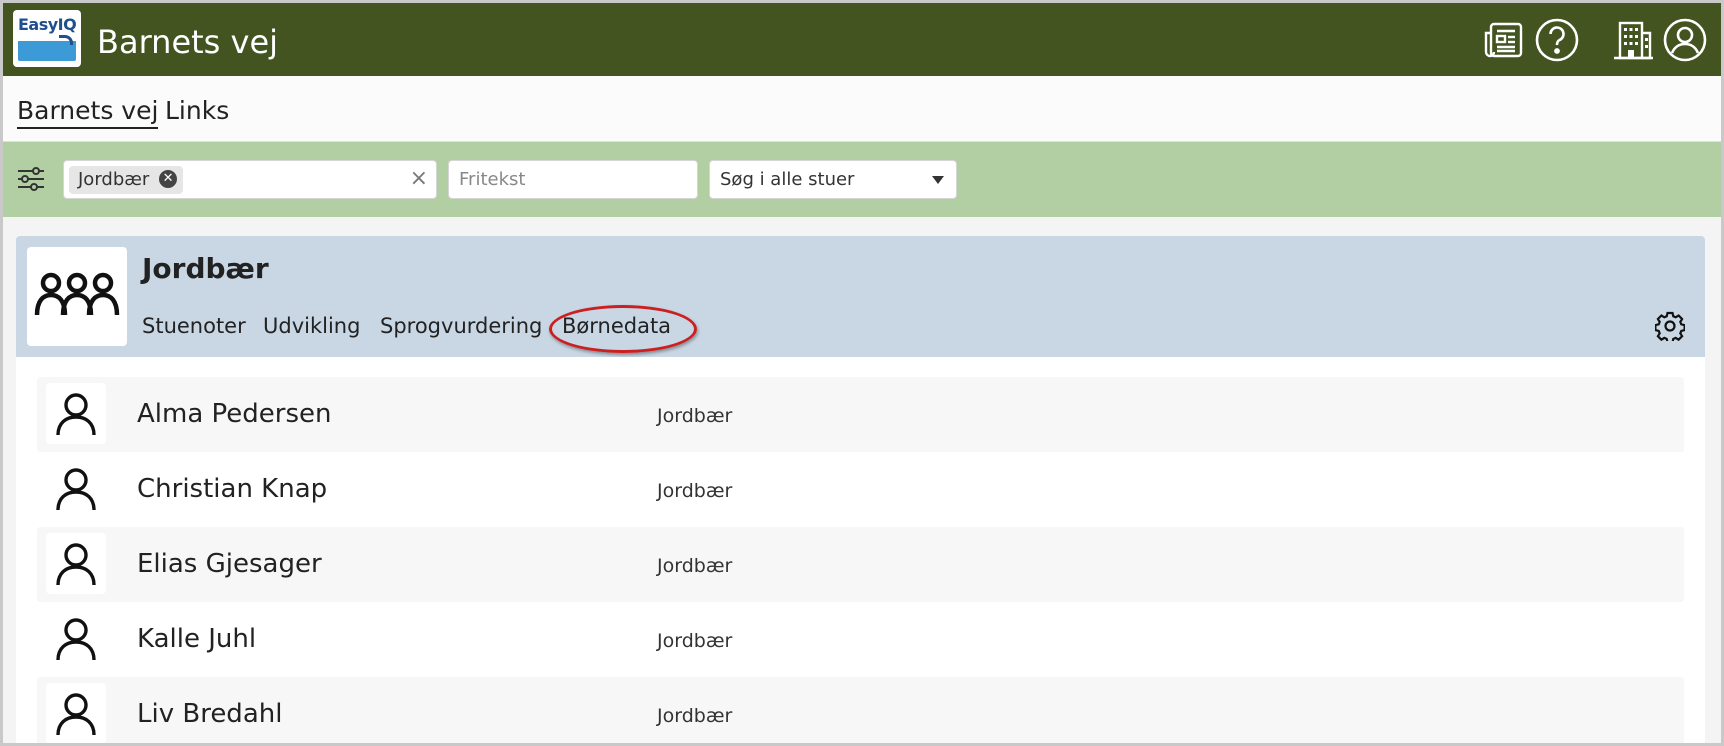  Describe the element at coordinates (188, 42) in the screenshot. I see `app-title: Barnets vej` at that location.